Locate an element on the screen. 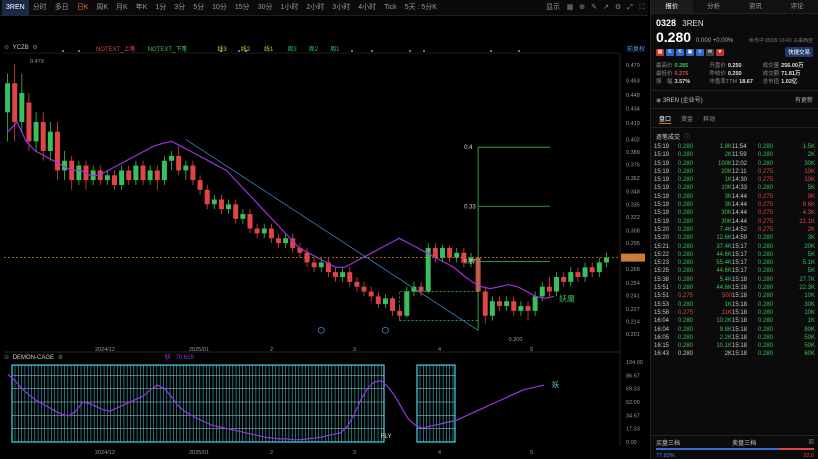 This screenshot has height=459, width=818. alert-icon: ✉ is located at coordinates (710, 52).